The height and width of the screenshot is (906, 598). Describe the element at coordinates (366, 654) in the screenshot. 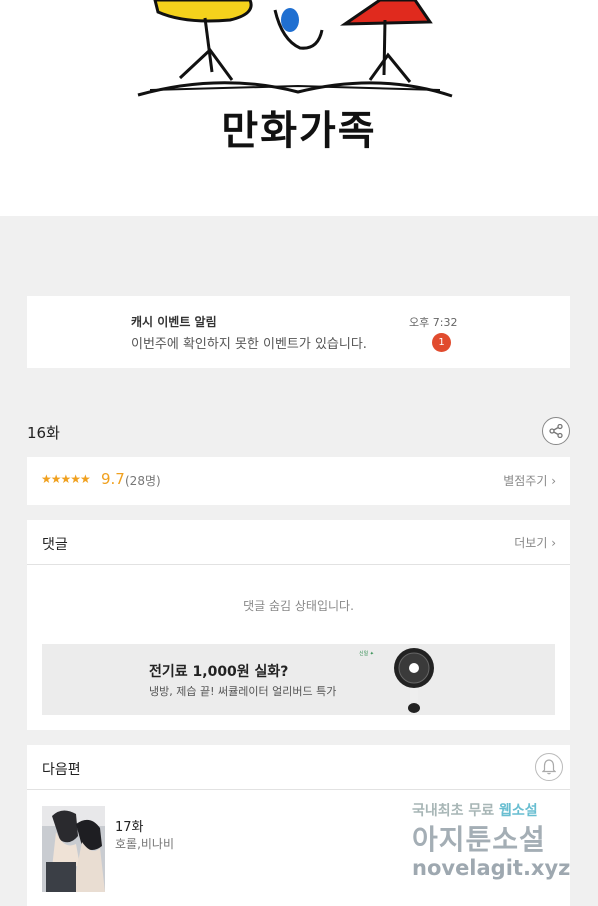

I see `ad-brand: 신일 ✦` at that location.